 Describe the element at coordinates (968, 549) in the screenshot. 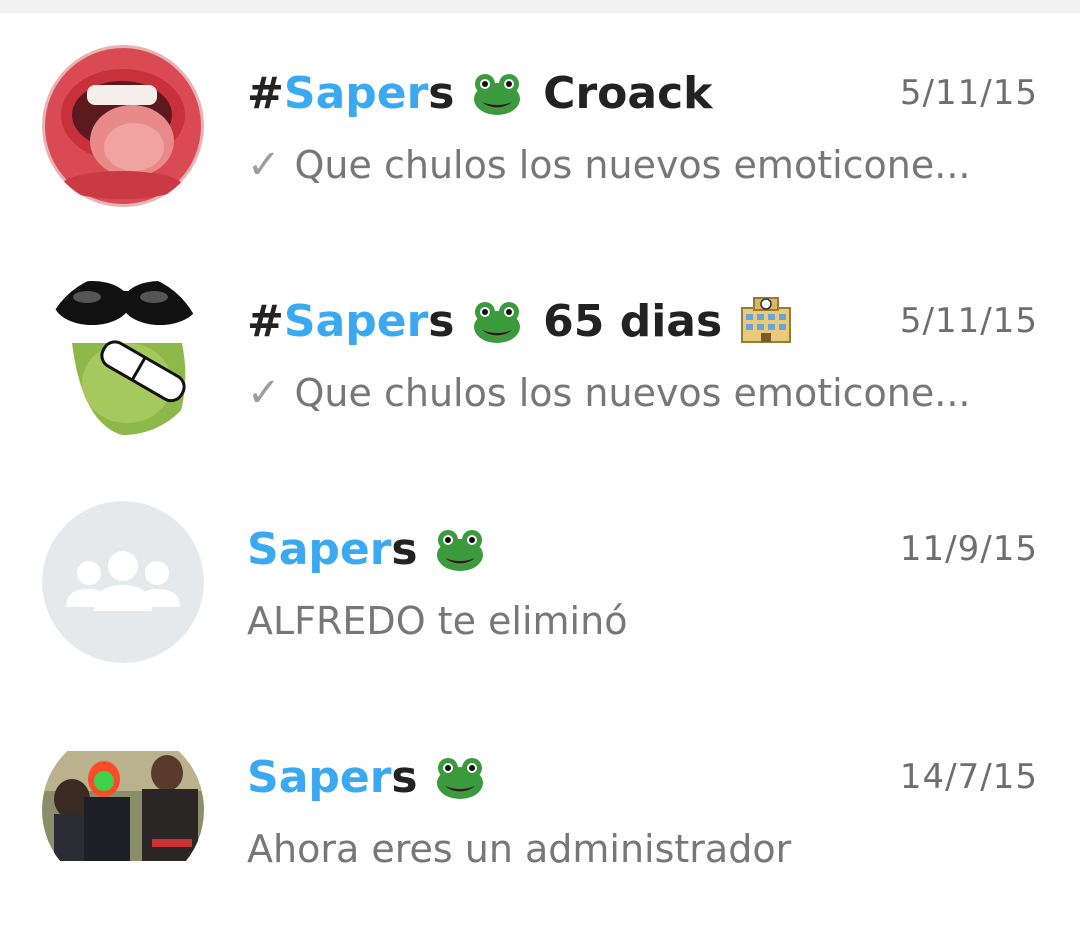

I see `chat-date: 11/9/15` at that location.